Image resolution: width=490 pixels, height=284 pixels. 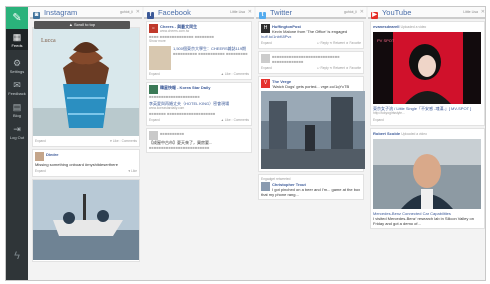 I want to click on avatar: H, so click(x=265, y=28).